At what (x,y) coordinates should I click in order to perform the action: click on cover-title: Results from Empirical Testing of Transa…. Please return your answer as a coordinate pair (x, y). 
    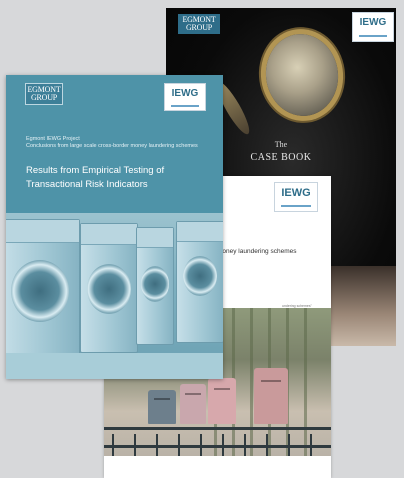
    Looking at the image, I should click on (95, 177).